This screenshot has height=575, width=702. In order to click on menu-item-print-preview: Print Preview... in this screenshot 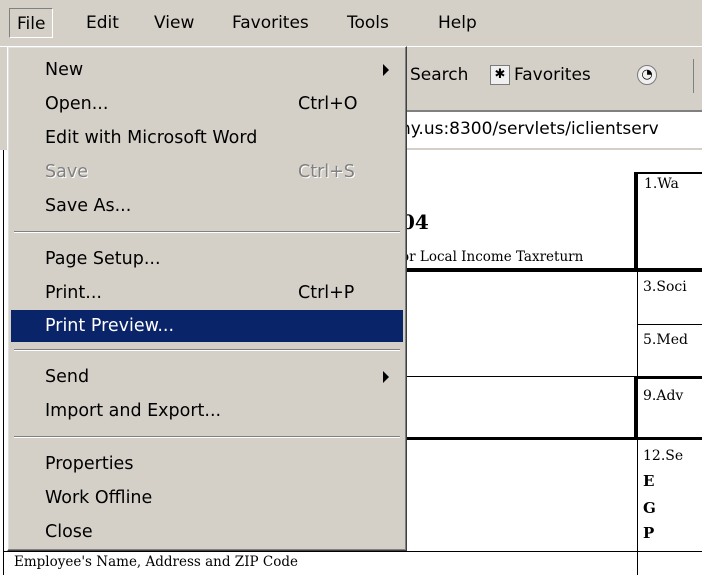, I will do `click(207, 326)`.